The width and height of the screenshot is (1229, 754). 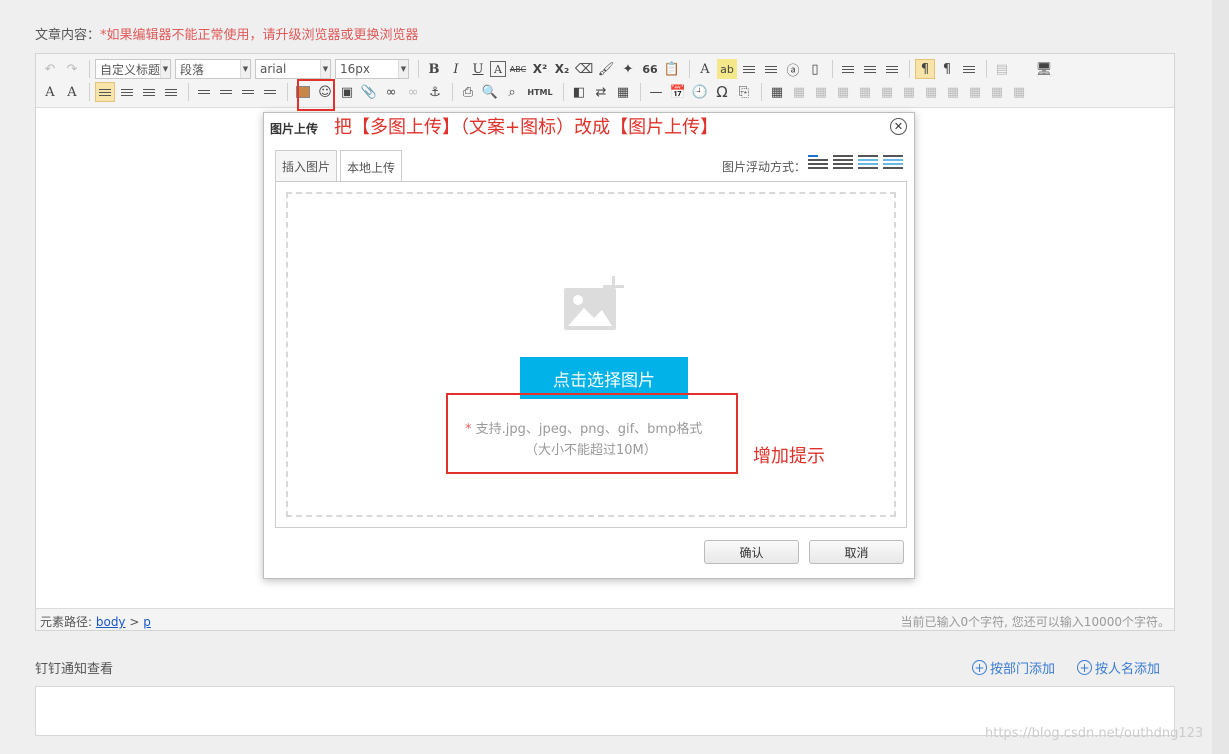 I want to click on subscript-button: X₂, so click(x=562, y=69).